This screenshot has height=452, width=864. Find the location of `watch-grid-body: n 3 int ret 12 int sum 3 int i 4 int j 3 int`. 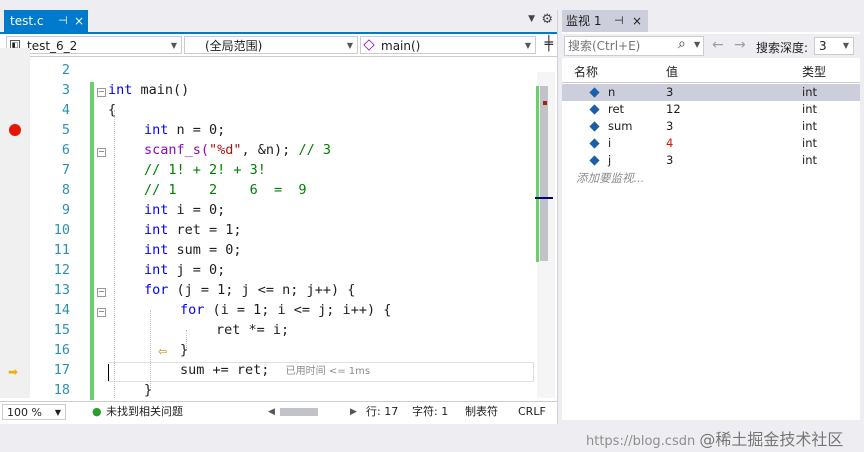

watch-grid-body: n 3 int ret 12 int sum 3 int i 4 int j 3 int is located at coordinates (711, 144).